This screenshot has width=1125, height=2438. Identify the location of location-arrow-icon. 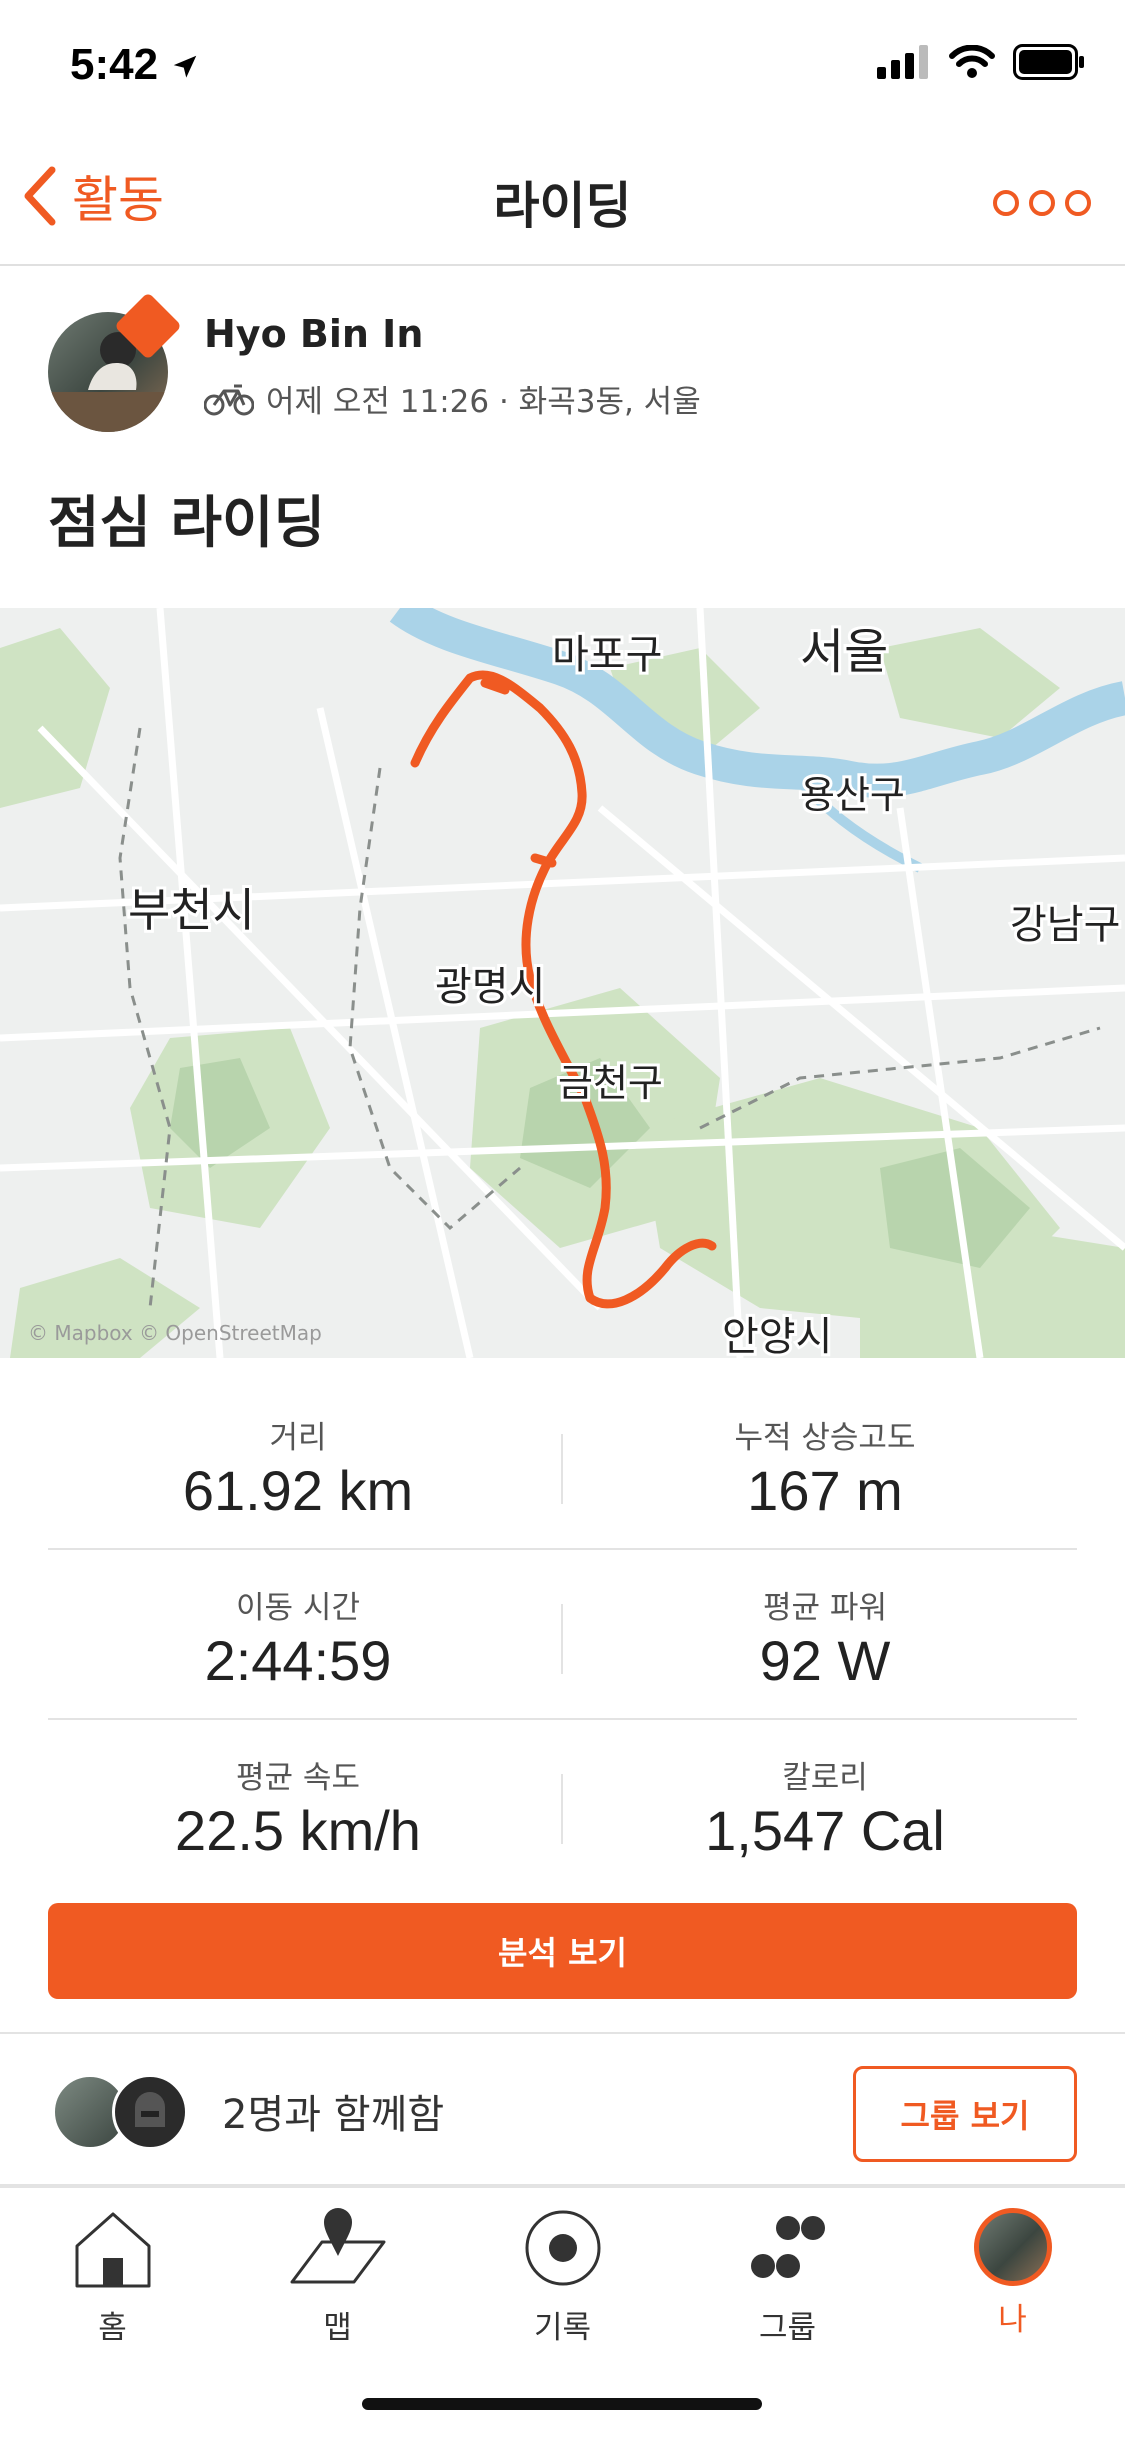
(185, 67).